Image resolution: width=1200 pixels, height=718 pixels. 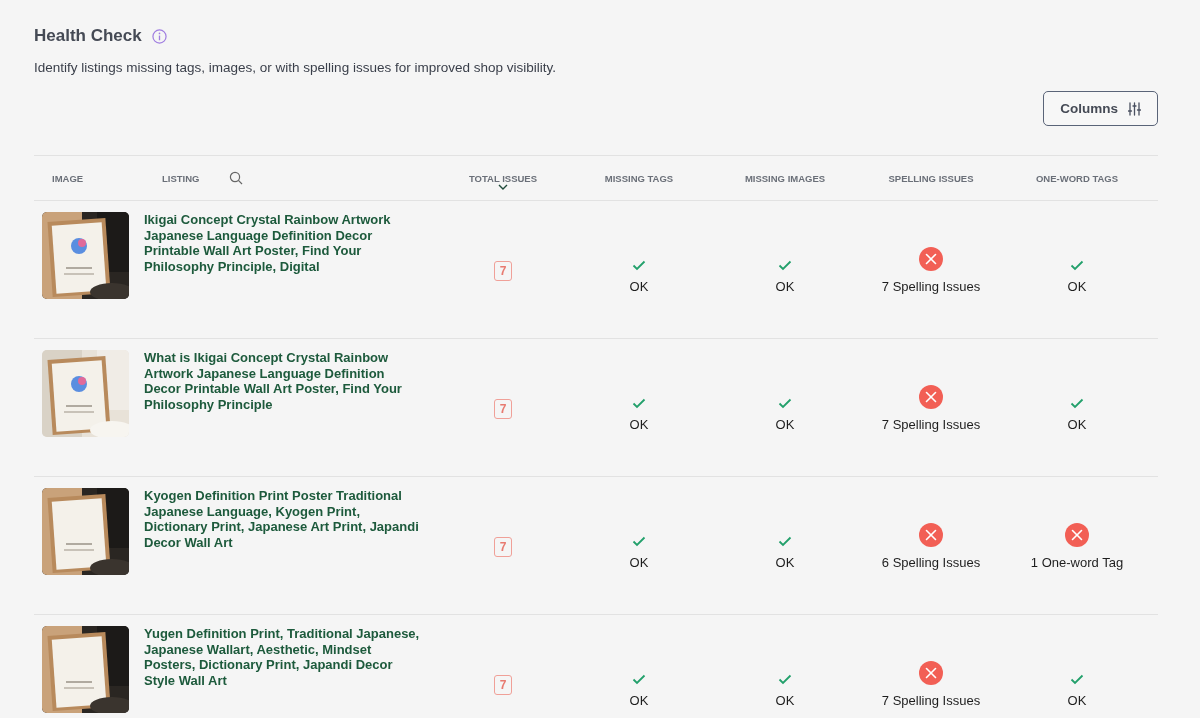 What do you see at coordinates (88, 36) in the screenshot?
I see `page-title: Health Check` at bounding box center [88, 36].